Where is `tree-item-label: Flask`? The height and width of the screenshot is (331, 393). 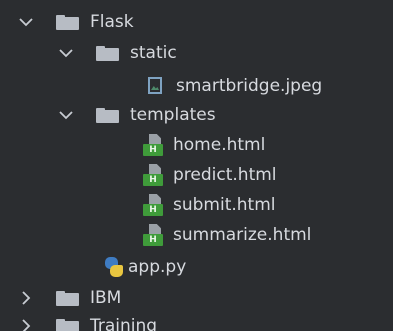 tree-item-label: Flask is located at coordinates (112, 22).